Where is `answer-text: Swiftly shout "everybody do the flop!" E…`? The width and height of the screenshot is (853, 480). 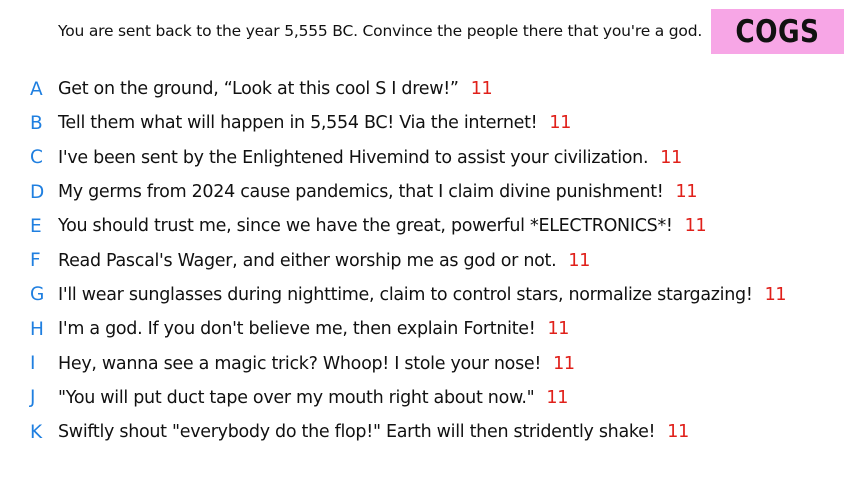 answer-text: Swiftly shout "everybody do the flop!" E… is located at coordinates (373, 432).